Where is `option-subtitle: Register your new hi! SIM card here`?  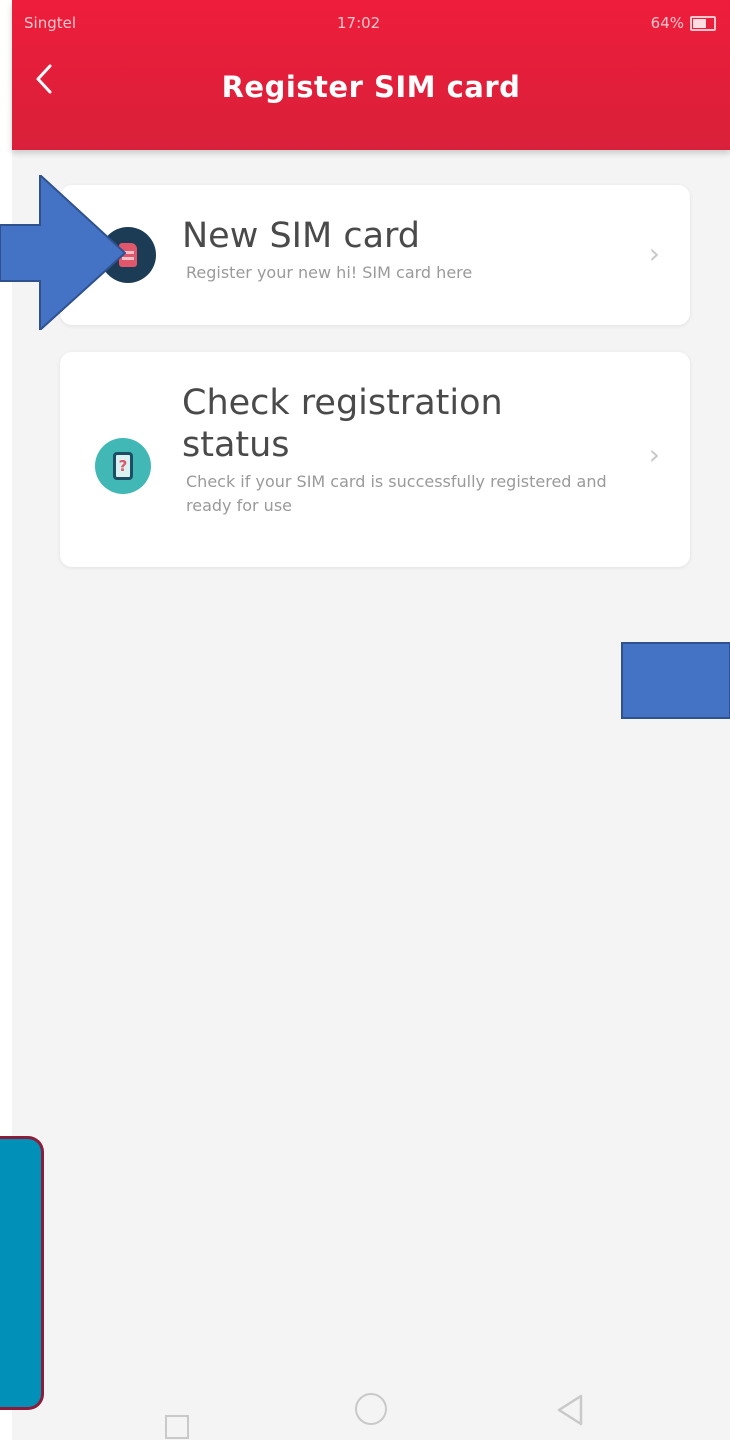 option-subtitle: Register your new hi! SIM card here is located at coordinates (329, 272).